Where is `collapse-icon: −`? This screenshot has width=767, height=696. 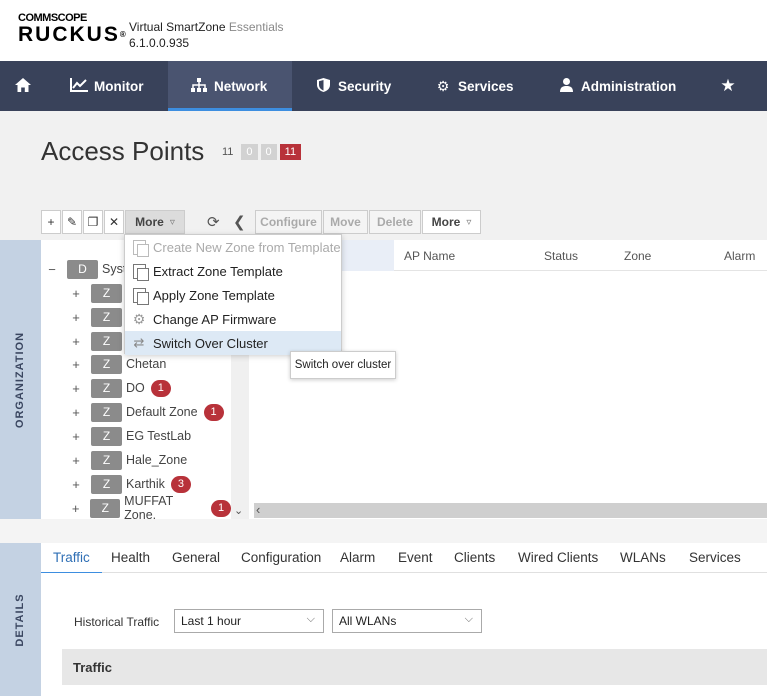 collapse-icon: − is located at coordinates (52, 269).